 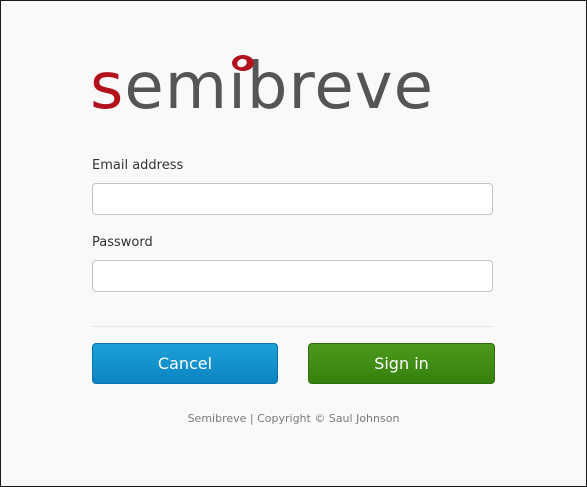 I want to click on copyright-footer: Semibreve | Copyright © Saul Johnson, so click(x=293, y=418).